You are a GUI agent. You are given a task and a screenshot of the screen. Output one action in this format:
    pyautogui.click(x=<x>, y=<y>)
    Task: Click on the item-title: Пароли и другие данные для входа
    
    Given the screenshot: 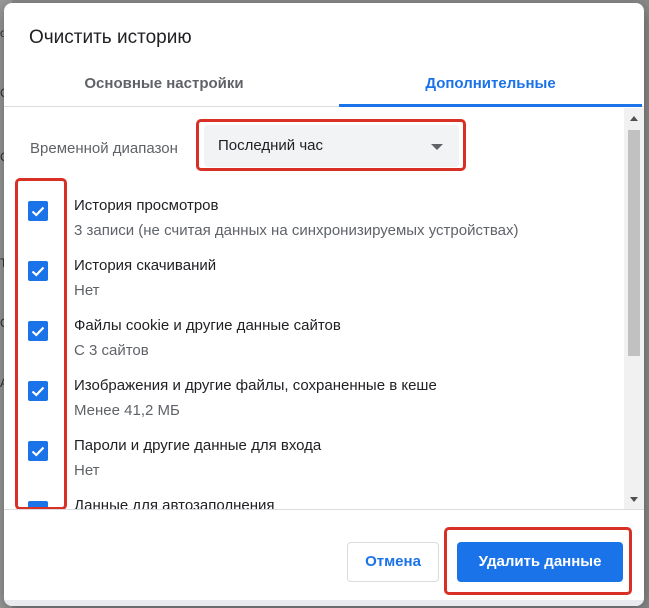 What is the action you would take?
    pyautogui.click(x=198, y=445)
    